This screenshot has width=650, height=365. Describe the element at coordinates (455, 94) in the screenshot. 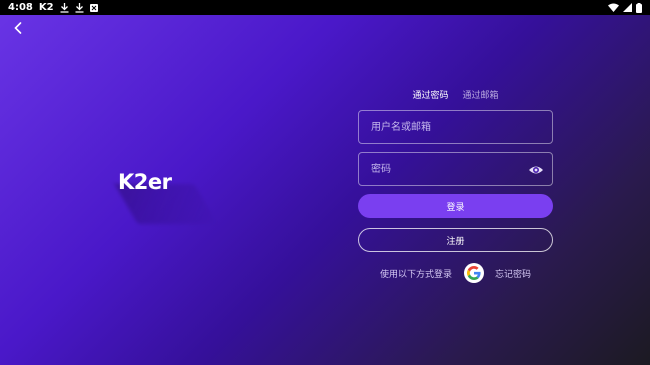

I see `login-tabs: 通过密码 通过邮箱` at that location.